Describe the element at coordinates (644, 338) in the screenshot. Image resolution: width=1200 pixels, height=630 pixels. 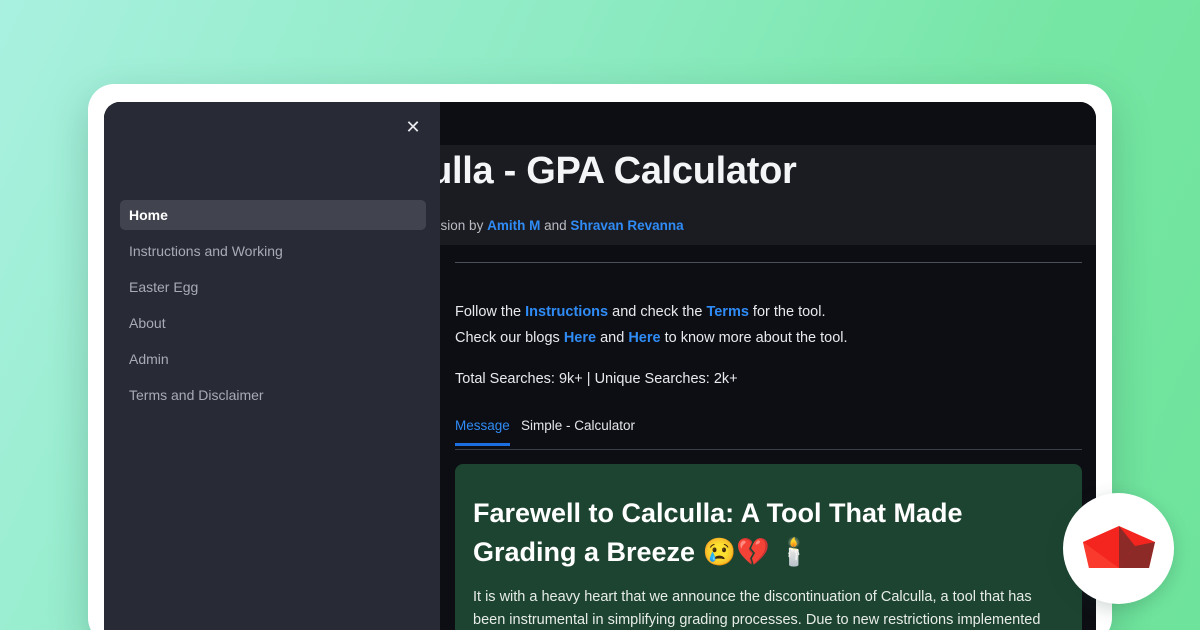
I see `blog-link-two: Here` at that location.